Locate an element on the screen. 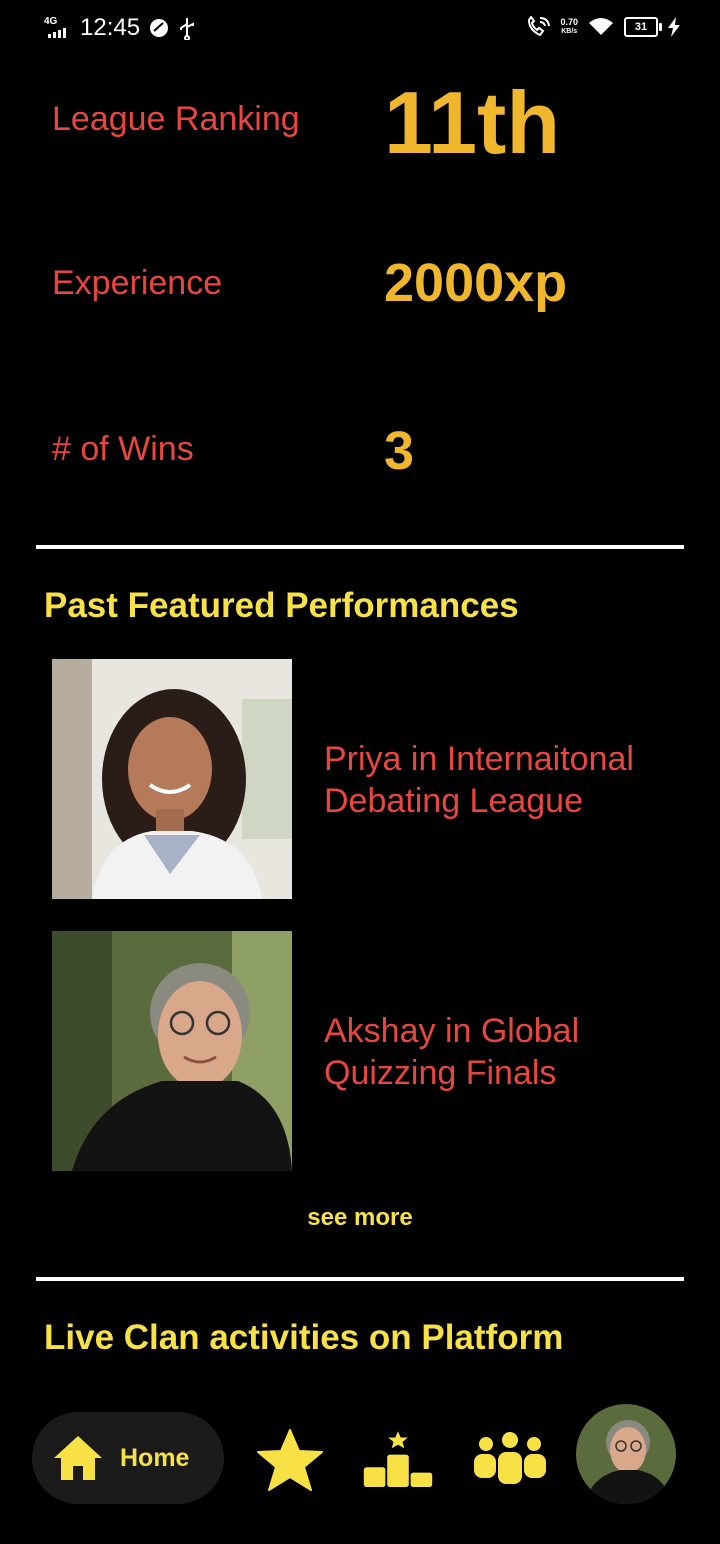  live-activities-title: Live Clan activities on Platform is located at coordinates (304, 1337).